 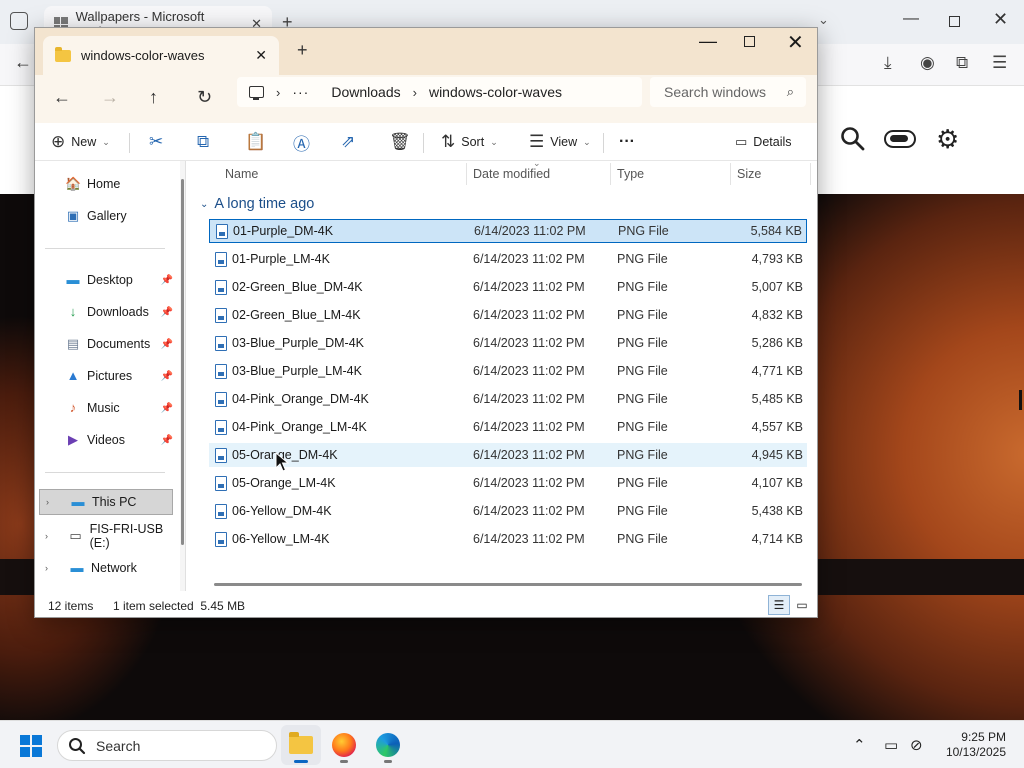 I want to click on see-more-button: ···, so click(x=627, y=142).